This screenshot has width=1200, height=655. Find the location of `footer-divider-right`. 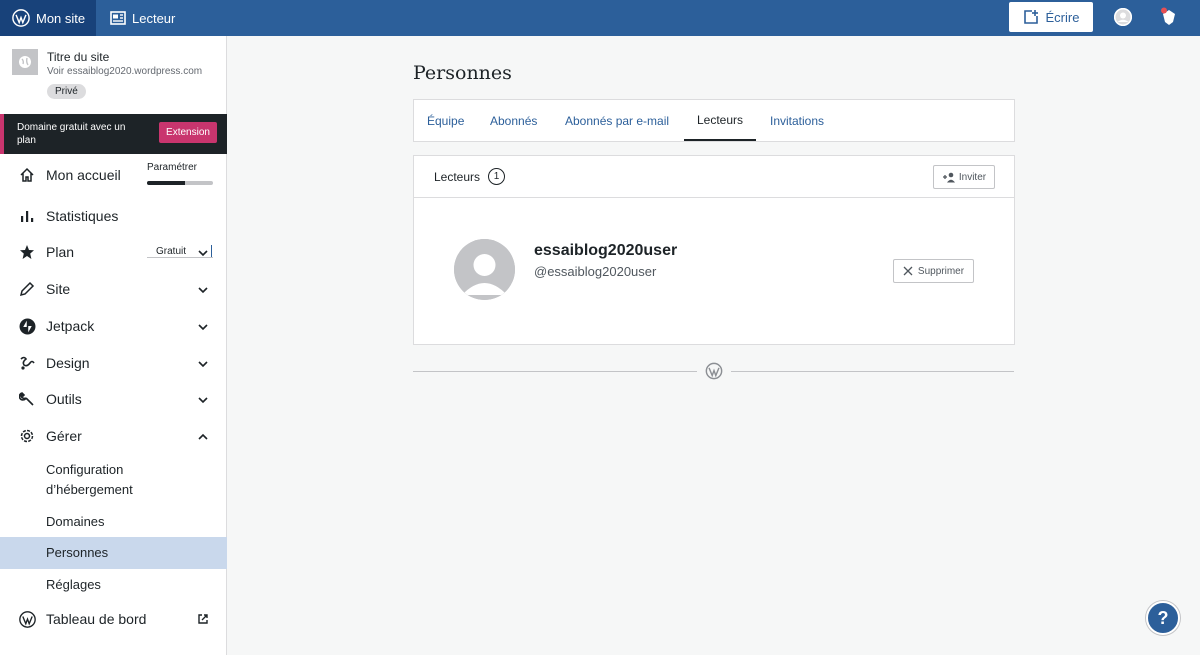

footer-divider-right is located at coordinates (872, 371).